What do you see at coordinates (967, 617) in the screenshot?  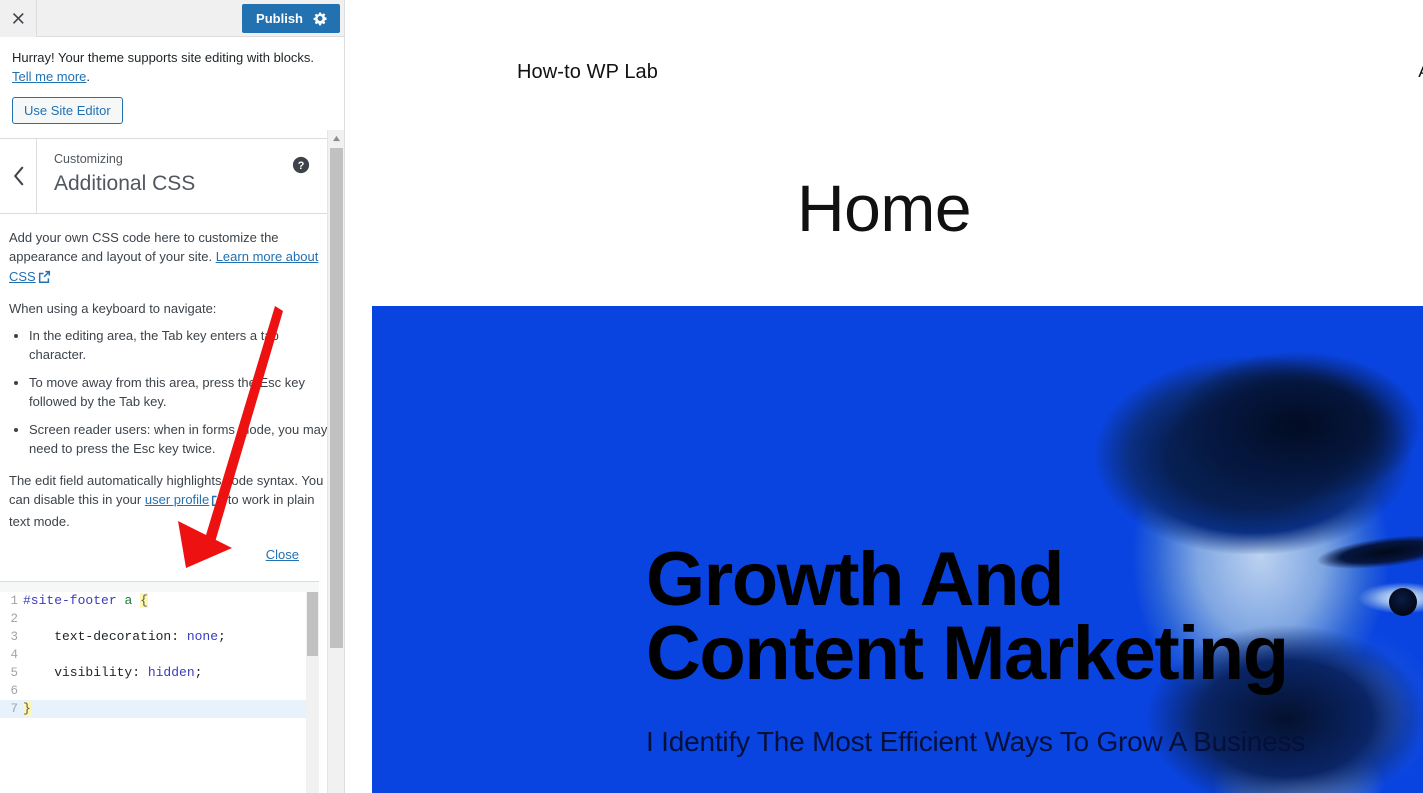 I see `hero-title: Growth And Content Marketing` at bounding box center [967, 617].